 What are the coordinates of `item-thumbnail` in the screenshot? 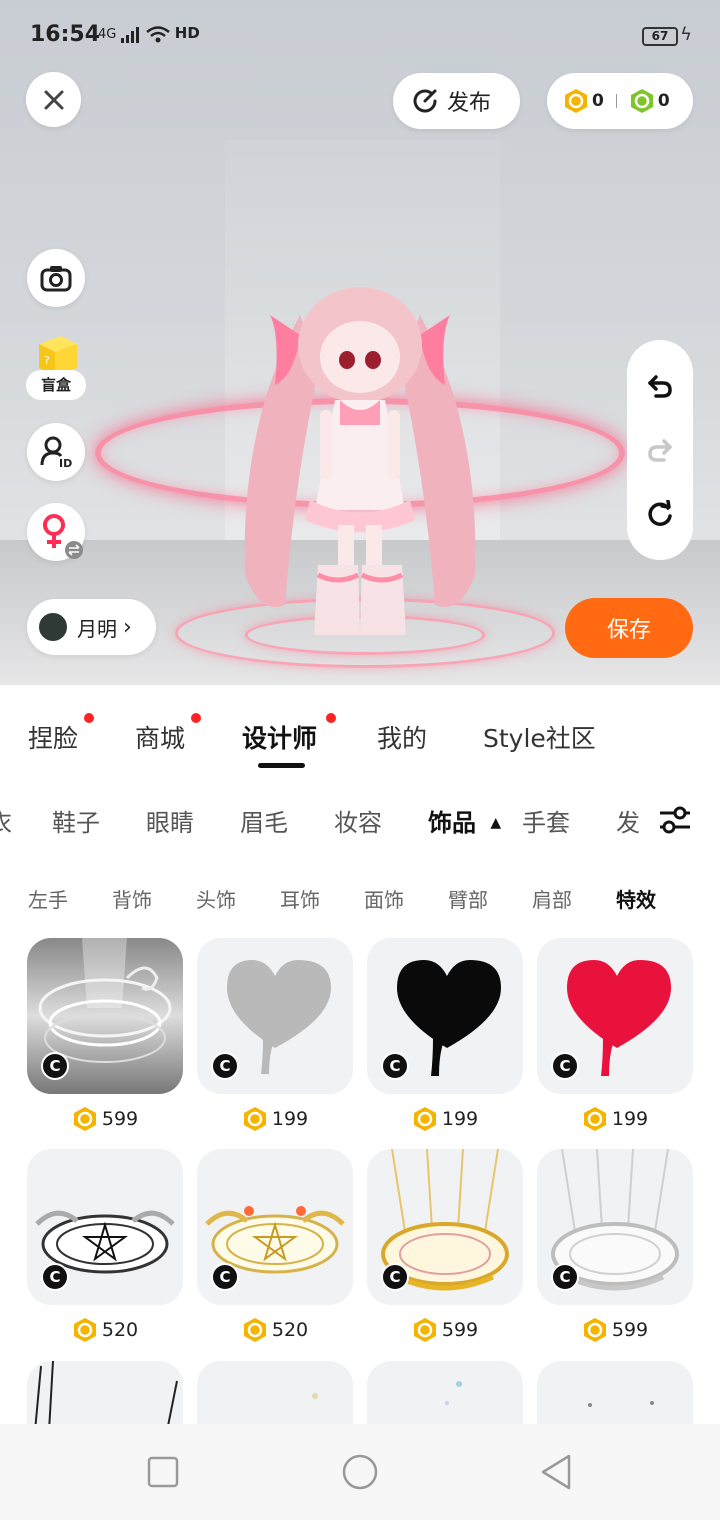 It's located at (445, 1396).